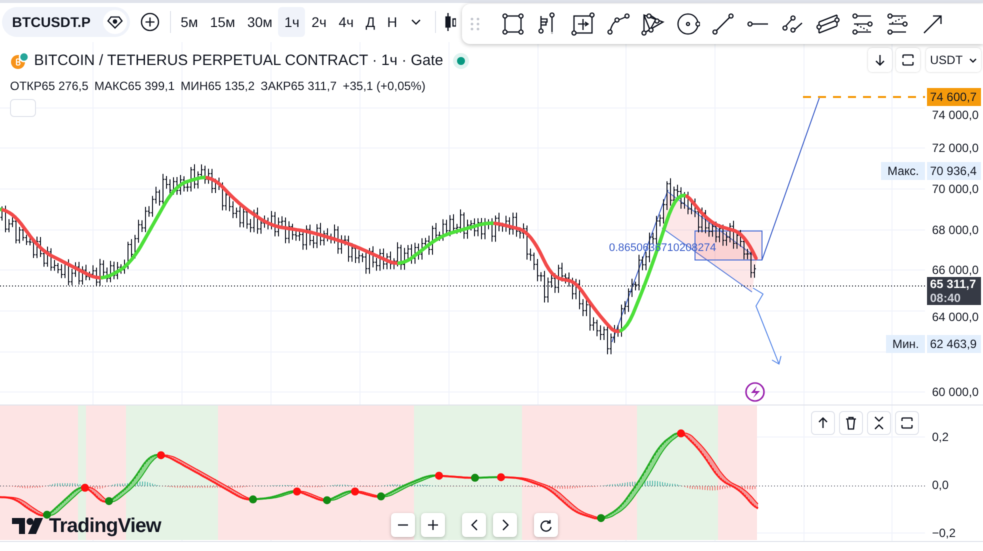 The image size is (983, 551). What do you see at coordinates (150, 22) in the screenshot?
I see `add-symbol-icon` at bounding box center [150, 22].